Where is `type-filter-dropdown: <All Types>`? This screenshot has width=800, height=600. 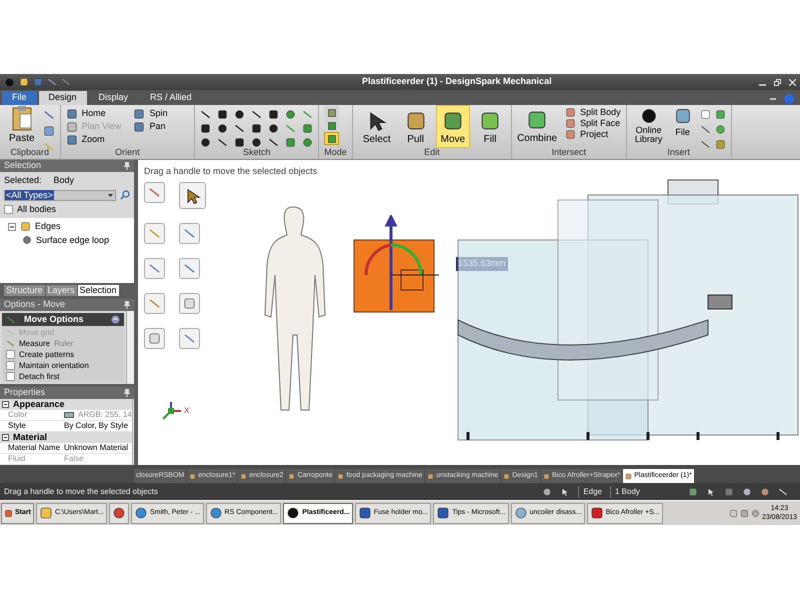
type-filter-dropdown: <All Types> is located at coordinates (60, 195).